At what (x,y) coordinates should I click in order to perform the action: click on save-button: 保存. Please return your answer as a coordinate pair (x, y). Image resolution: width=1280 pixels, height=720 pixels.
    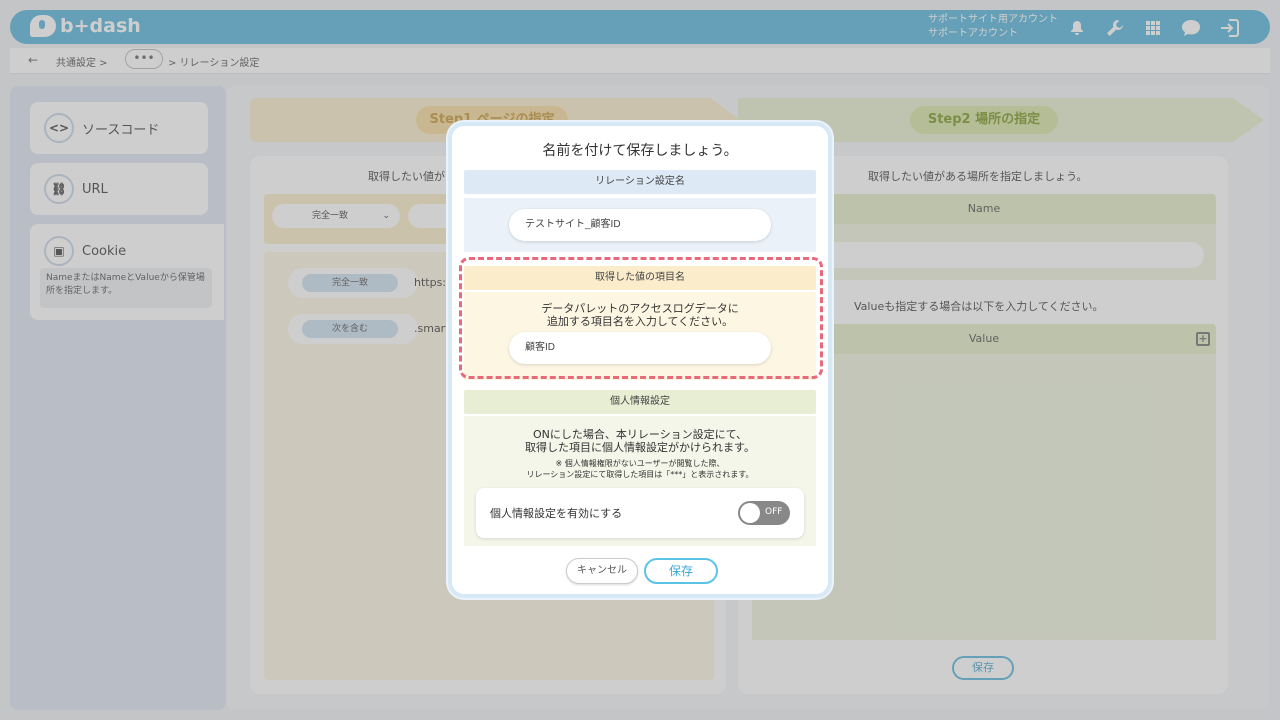
    Looking at the image, I should click on (681, 571).